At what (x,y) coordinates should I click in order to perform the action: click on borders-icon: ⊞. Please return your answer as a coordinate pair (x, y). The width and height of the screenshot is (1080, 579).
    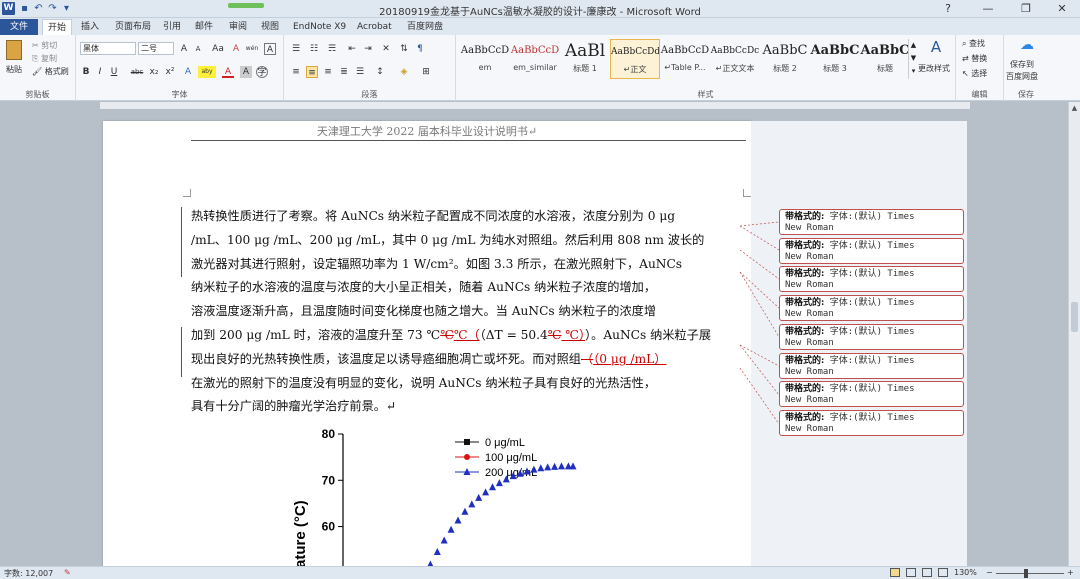
    Looking at the image, I should click on (426, 72).